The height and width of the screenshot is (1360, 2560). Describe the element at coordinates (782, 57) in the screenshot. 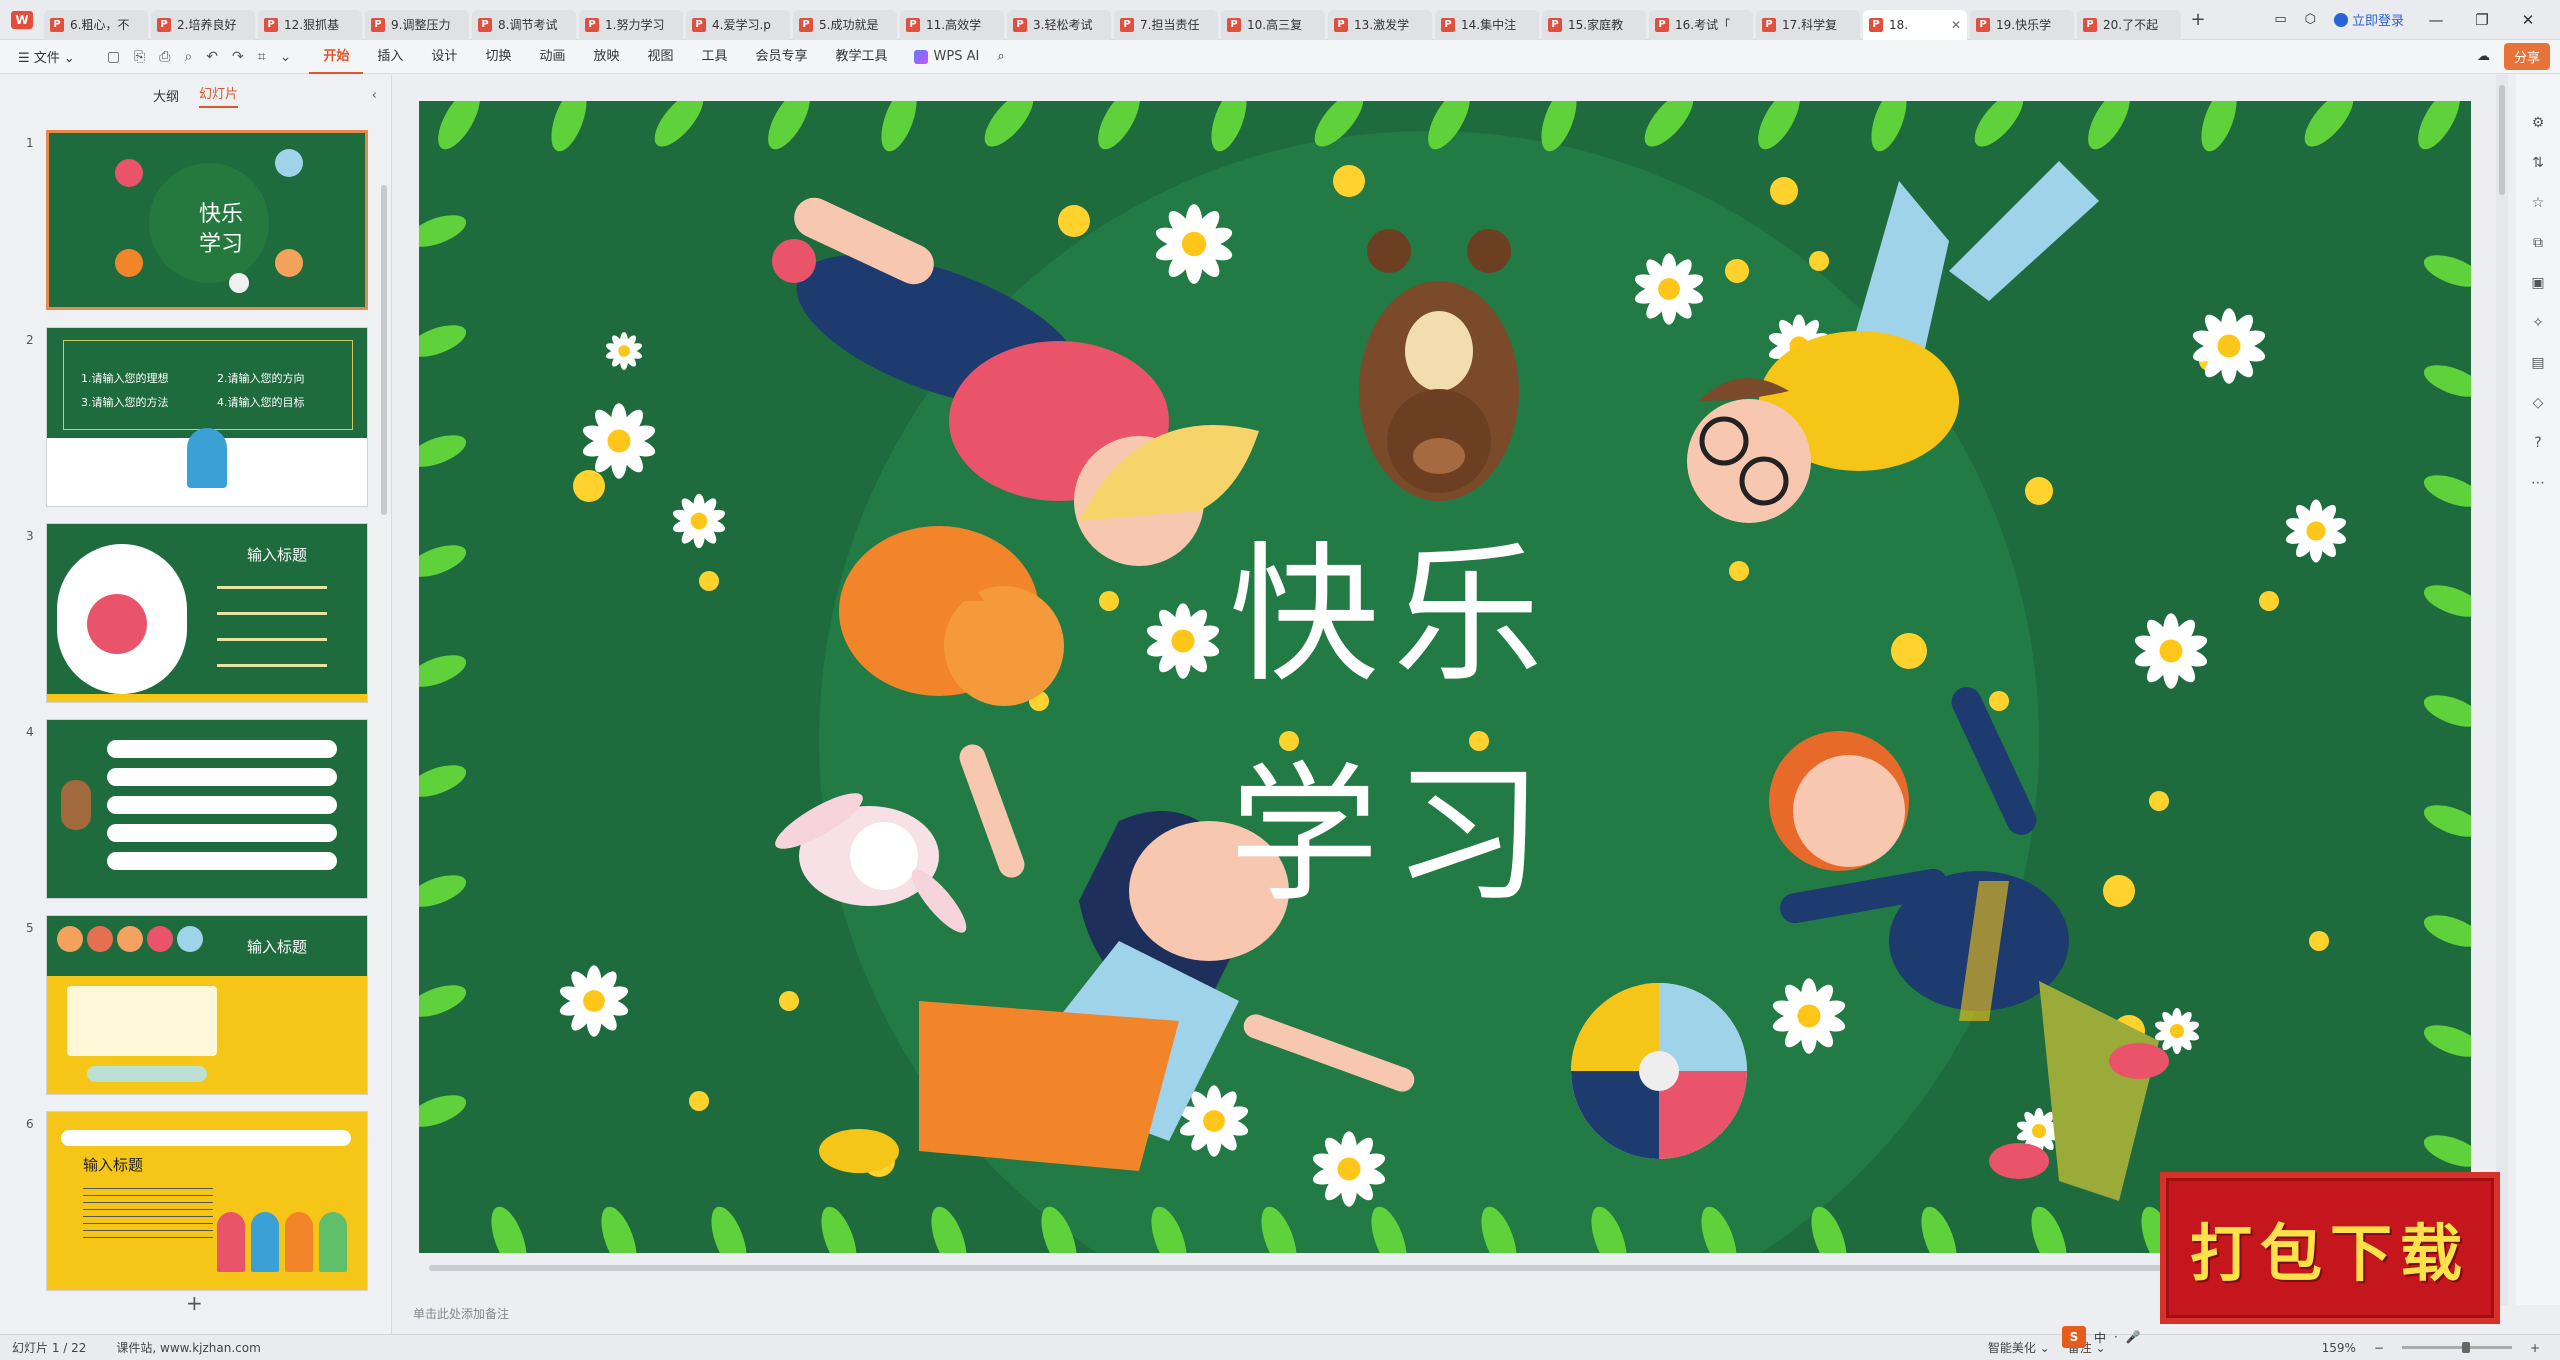

I see `ribbon-tab: 会员专享` at that location.